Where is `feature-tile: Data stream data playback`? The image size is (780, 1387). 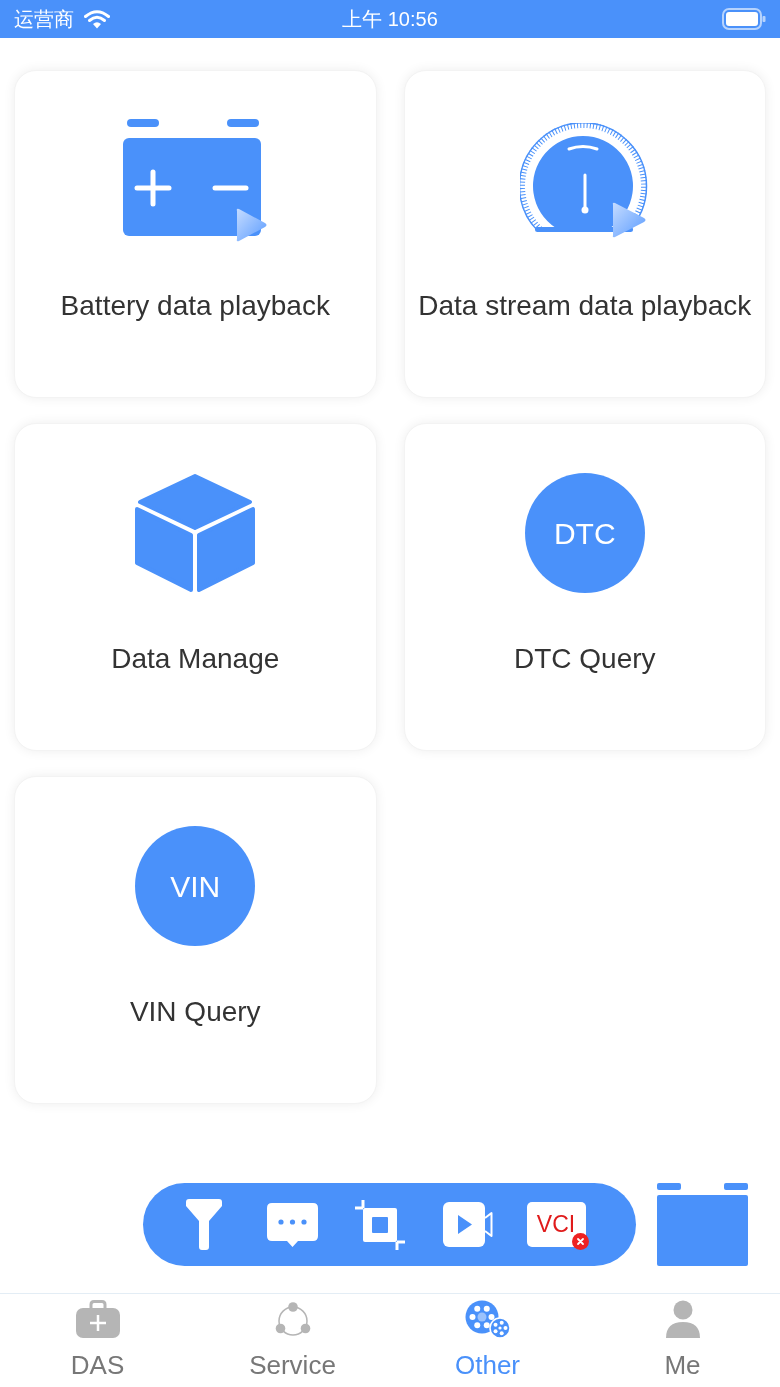
feature-tile: Data stream data playback is located at coordinates (584, 234).